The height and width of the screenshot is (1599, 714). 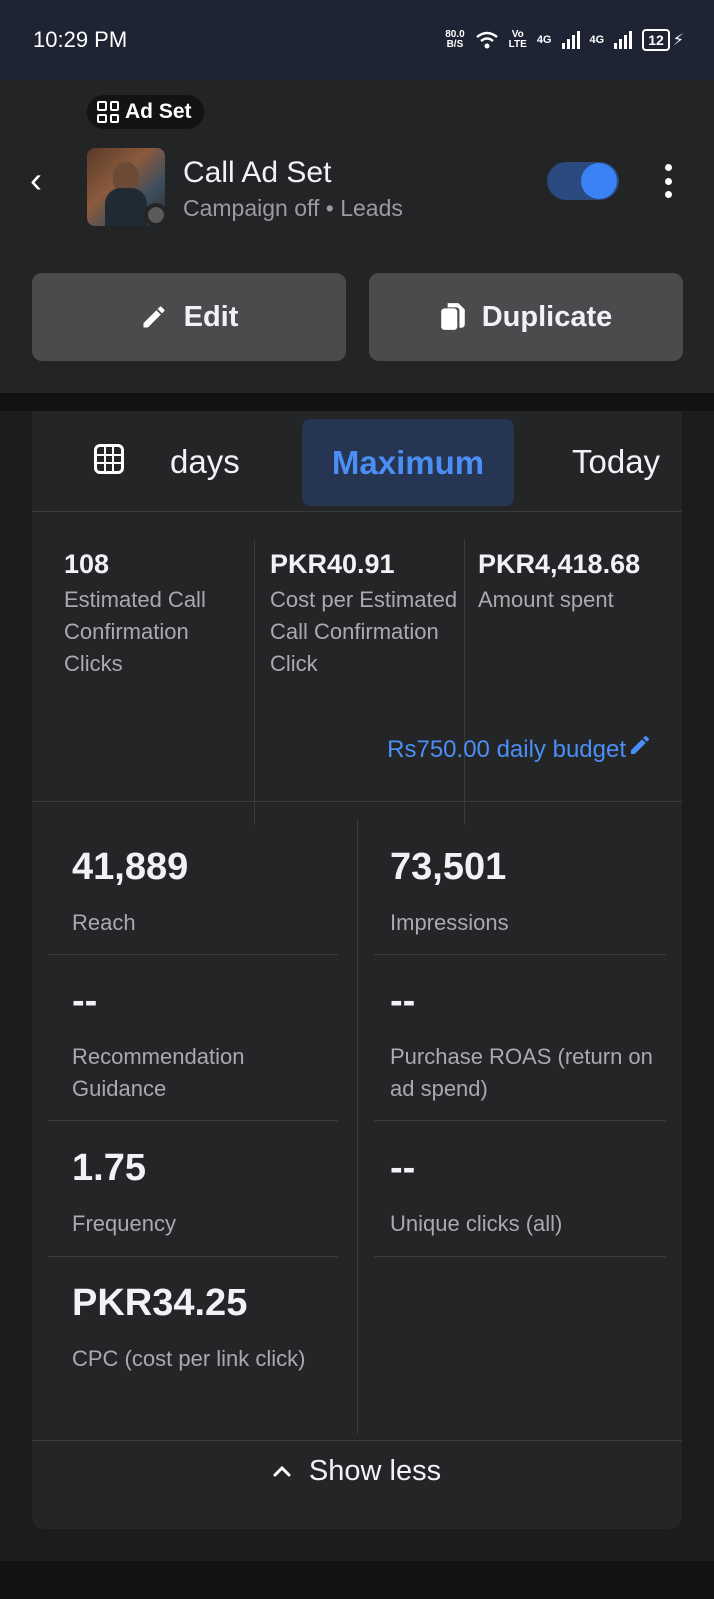 I want to click on show-less-button: Show less, so click(x=357, y=1471).